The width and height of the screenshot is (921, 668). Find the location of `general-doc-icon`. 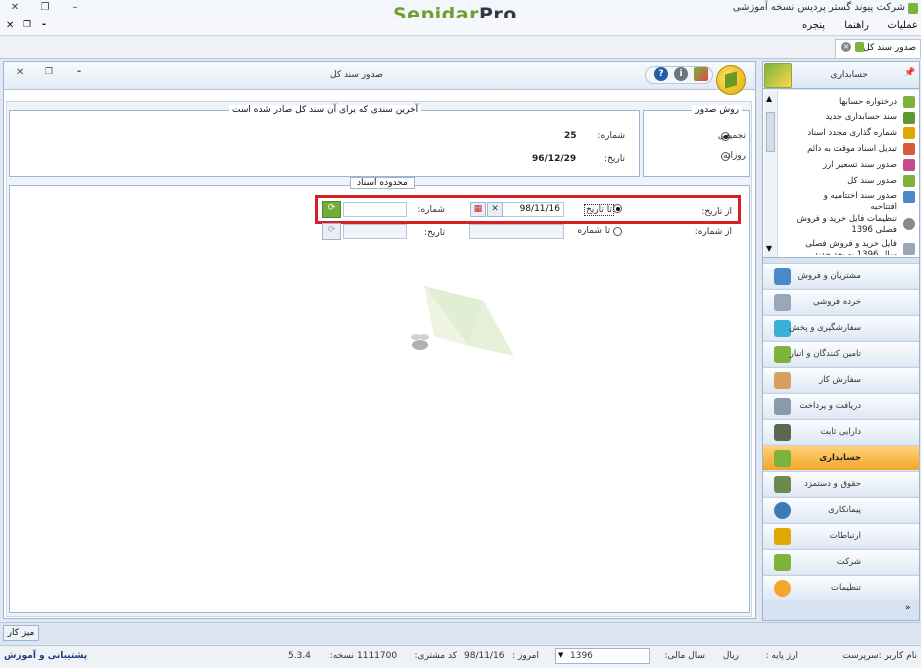

general-doc-icon is located at coordinates (909, 181).